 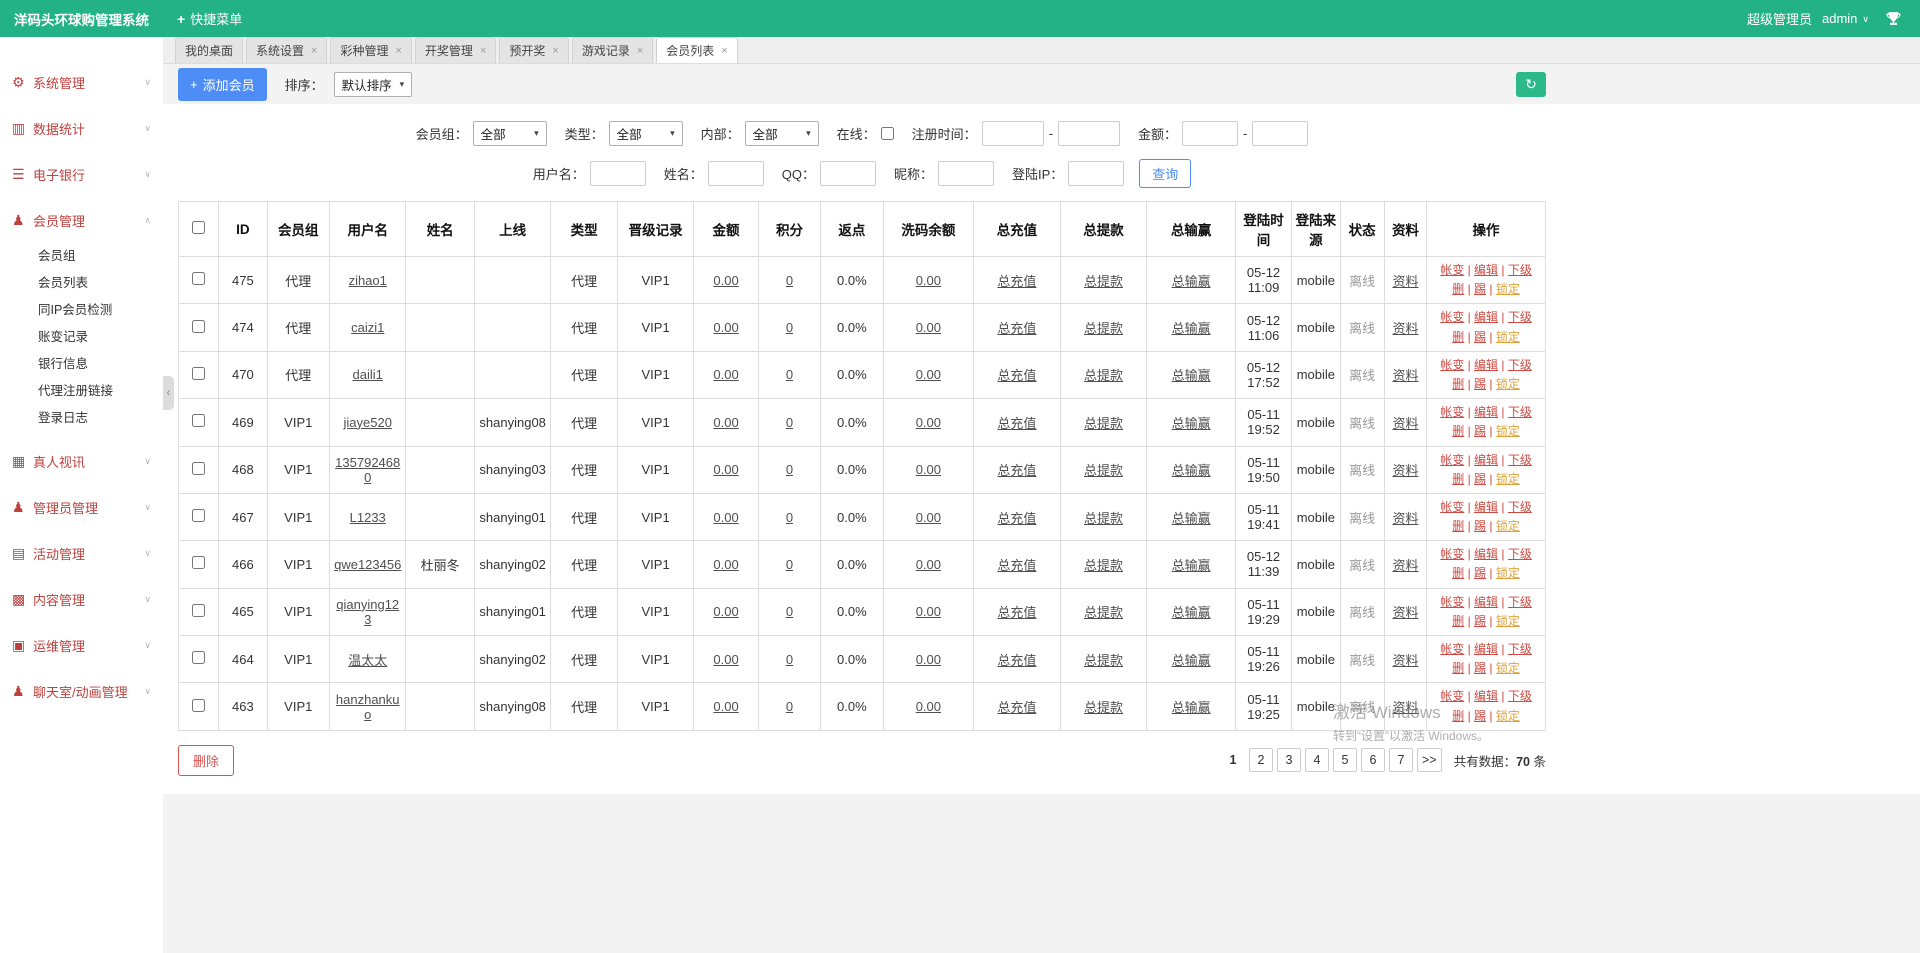 What do you see at coordinates (1372, 760) in the screenshot?
I see `page-button-6: 6` at bounding box center [1372, 760].